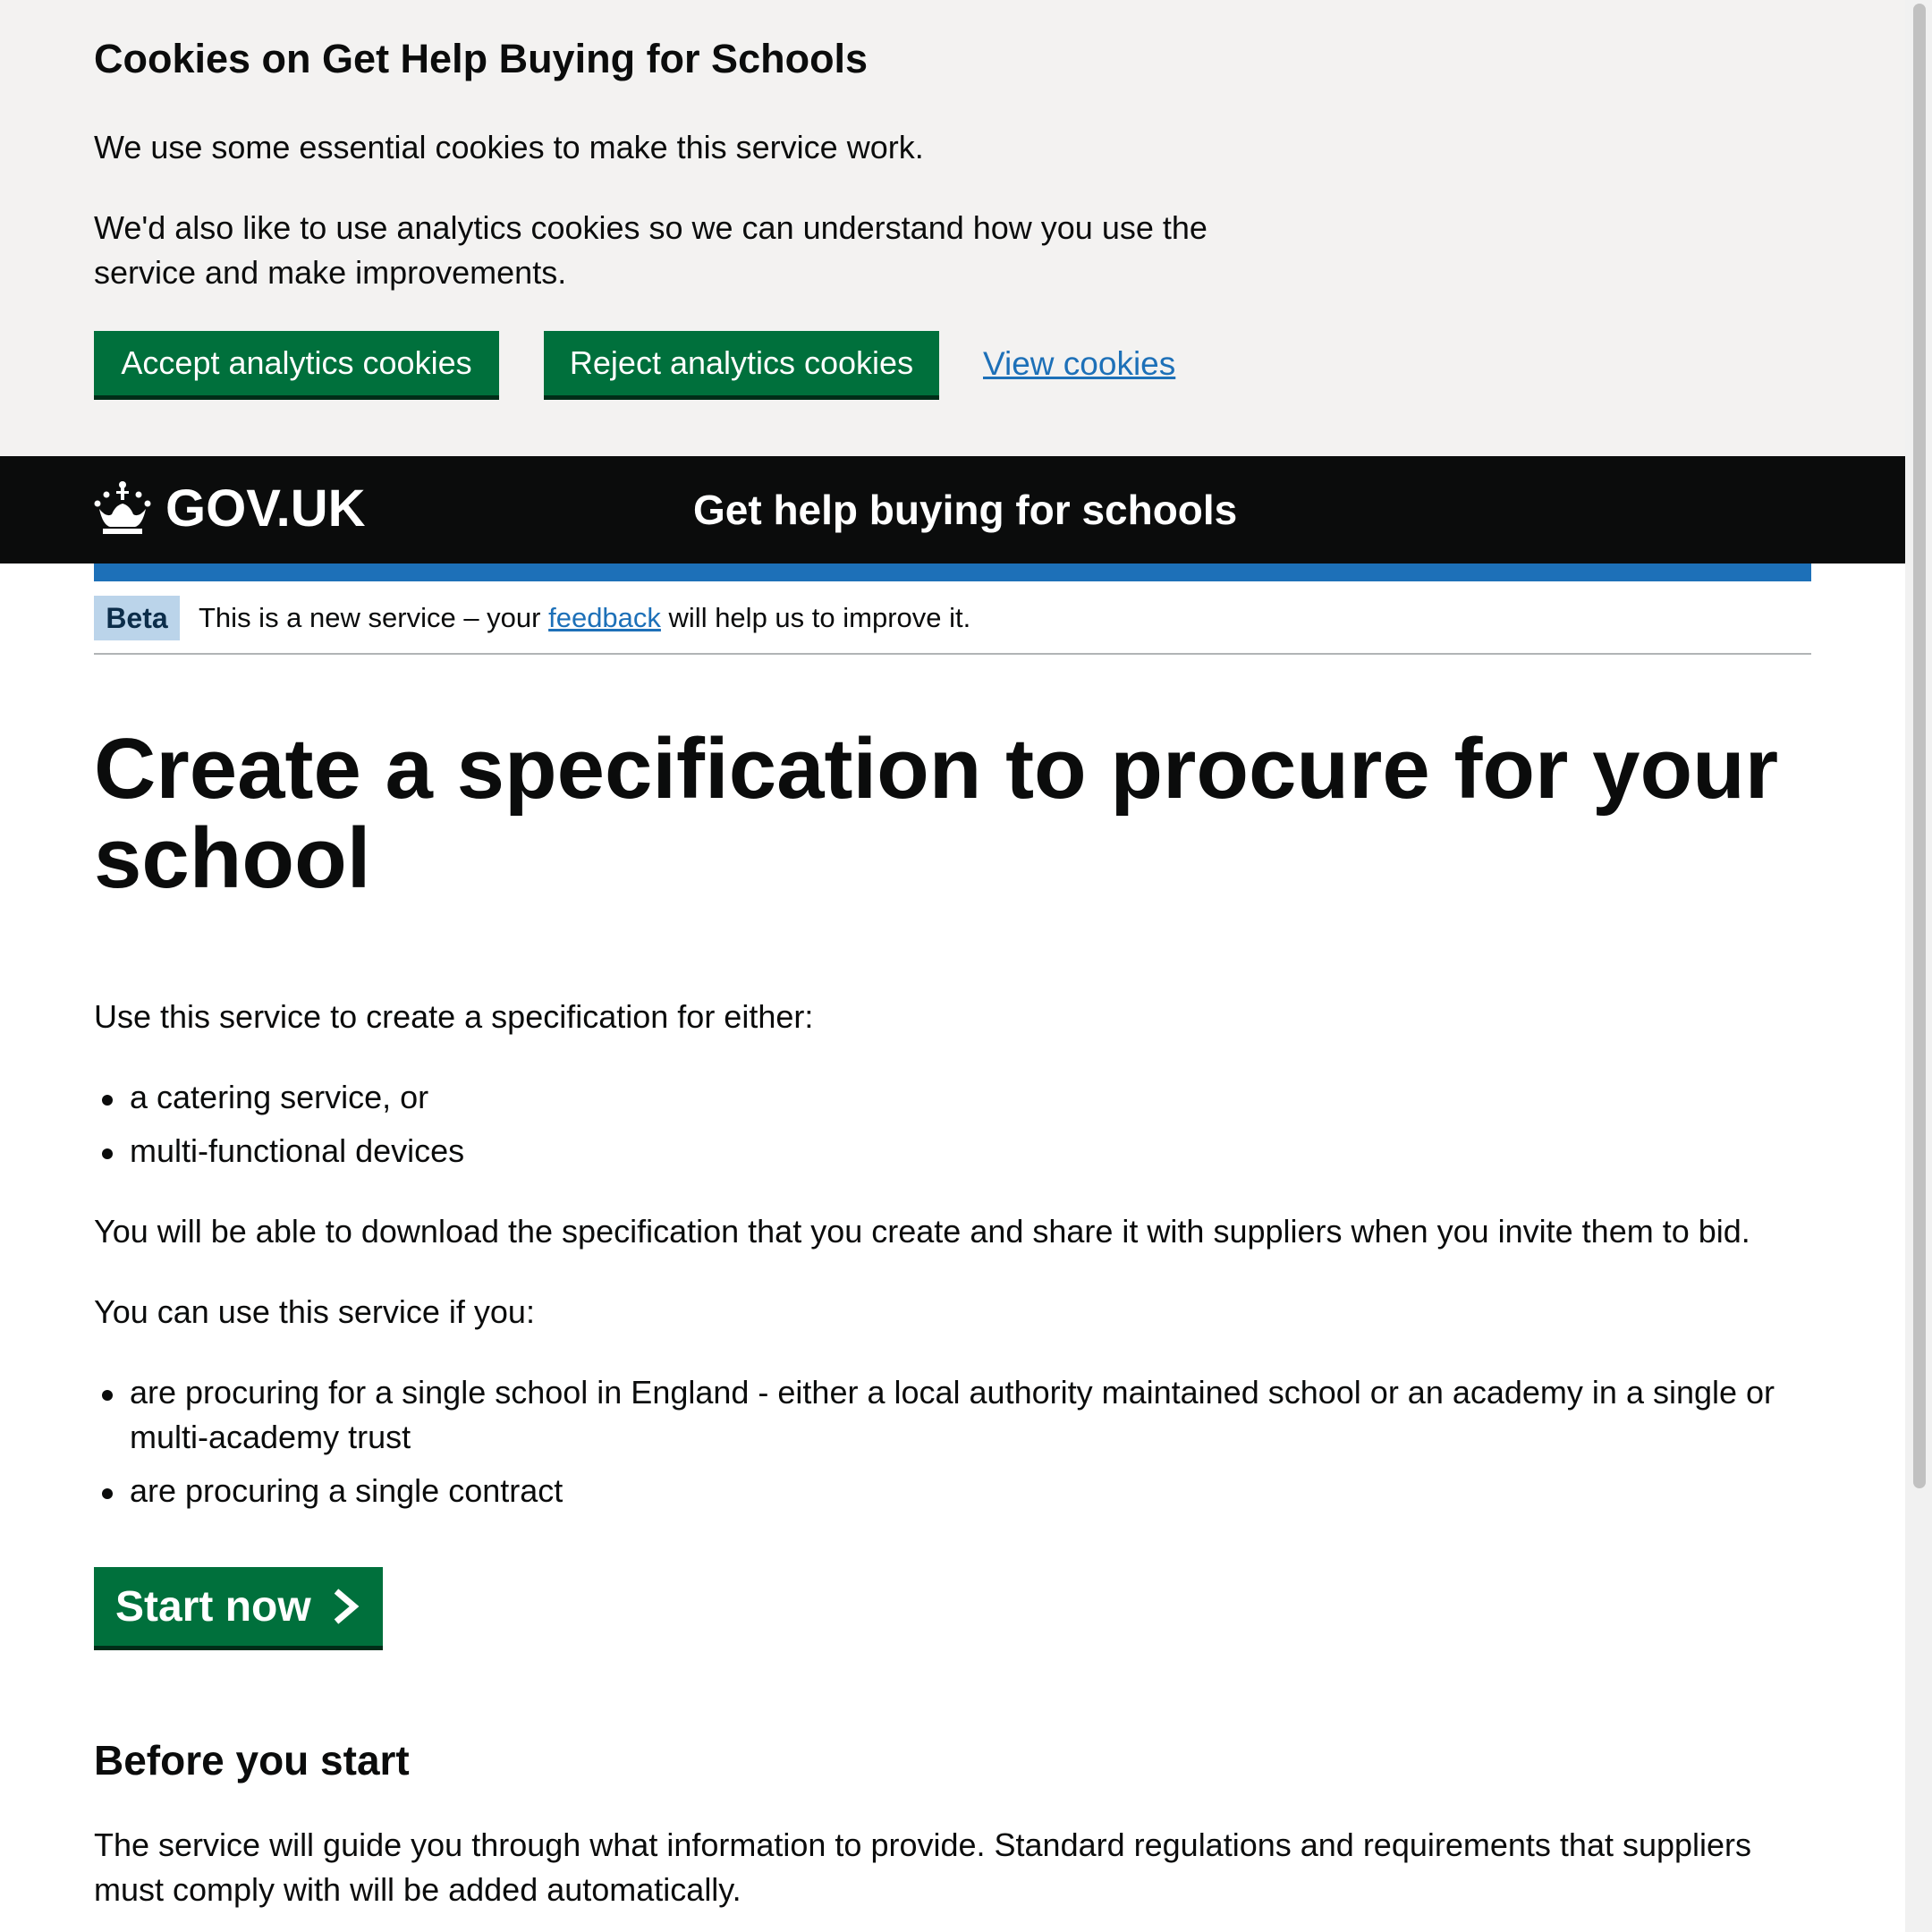 The width and height of the screenshot is (1932, 1932). What do you see at coordinates (965, 510) in the screenshot?
I see `service-name-link: Get help buying for schools` at bounding box center [965, 510].